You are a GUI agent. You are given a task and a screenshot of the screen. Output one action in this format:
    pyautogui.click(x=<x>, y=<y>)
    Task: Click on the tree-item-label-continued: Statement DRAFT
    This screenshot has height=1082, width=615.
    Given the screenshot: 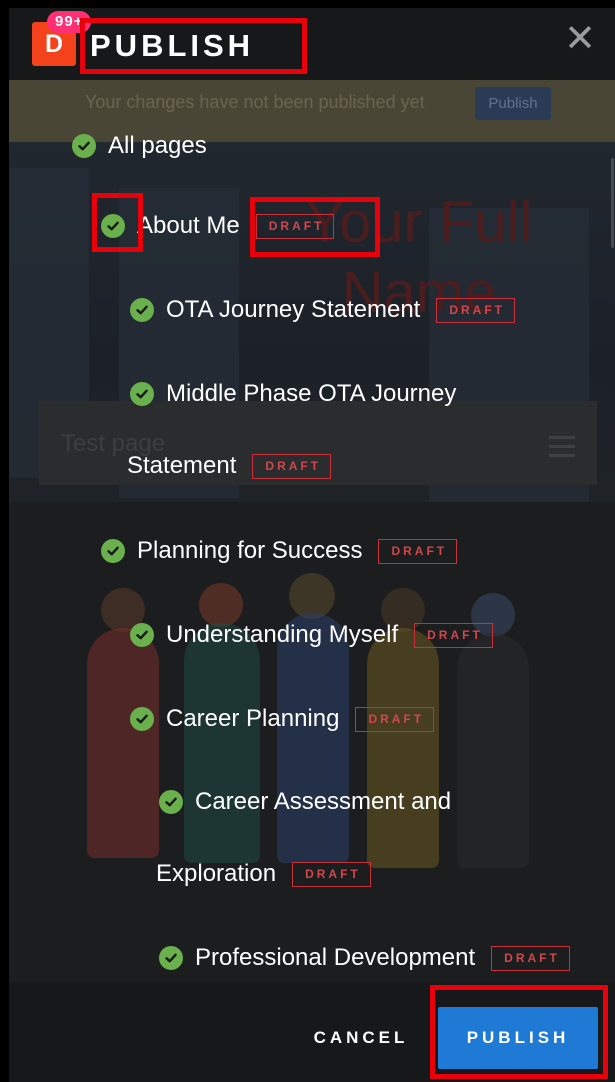 What is the action you would take?
    pyautogui.click(x=229, y=466)
    